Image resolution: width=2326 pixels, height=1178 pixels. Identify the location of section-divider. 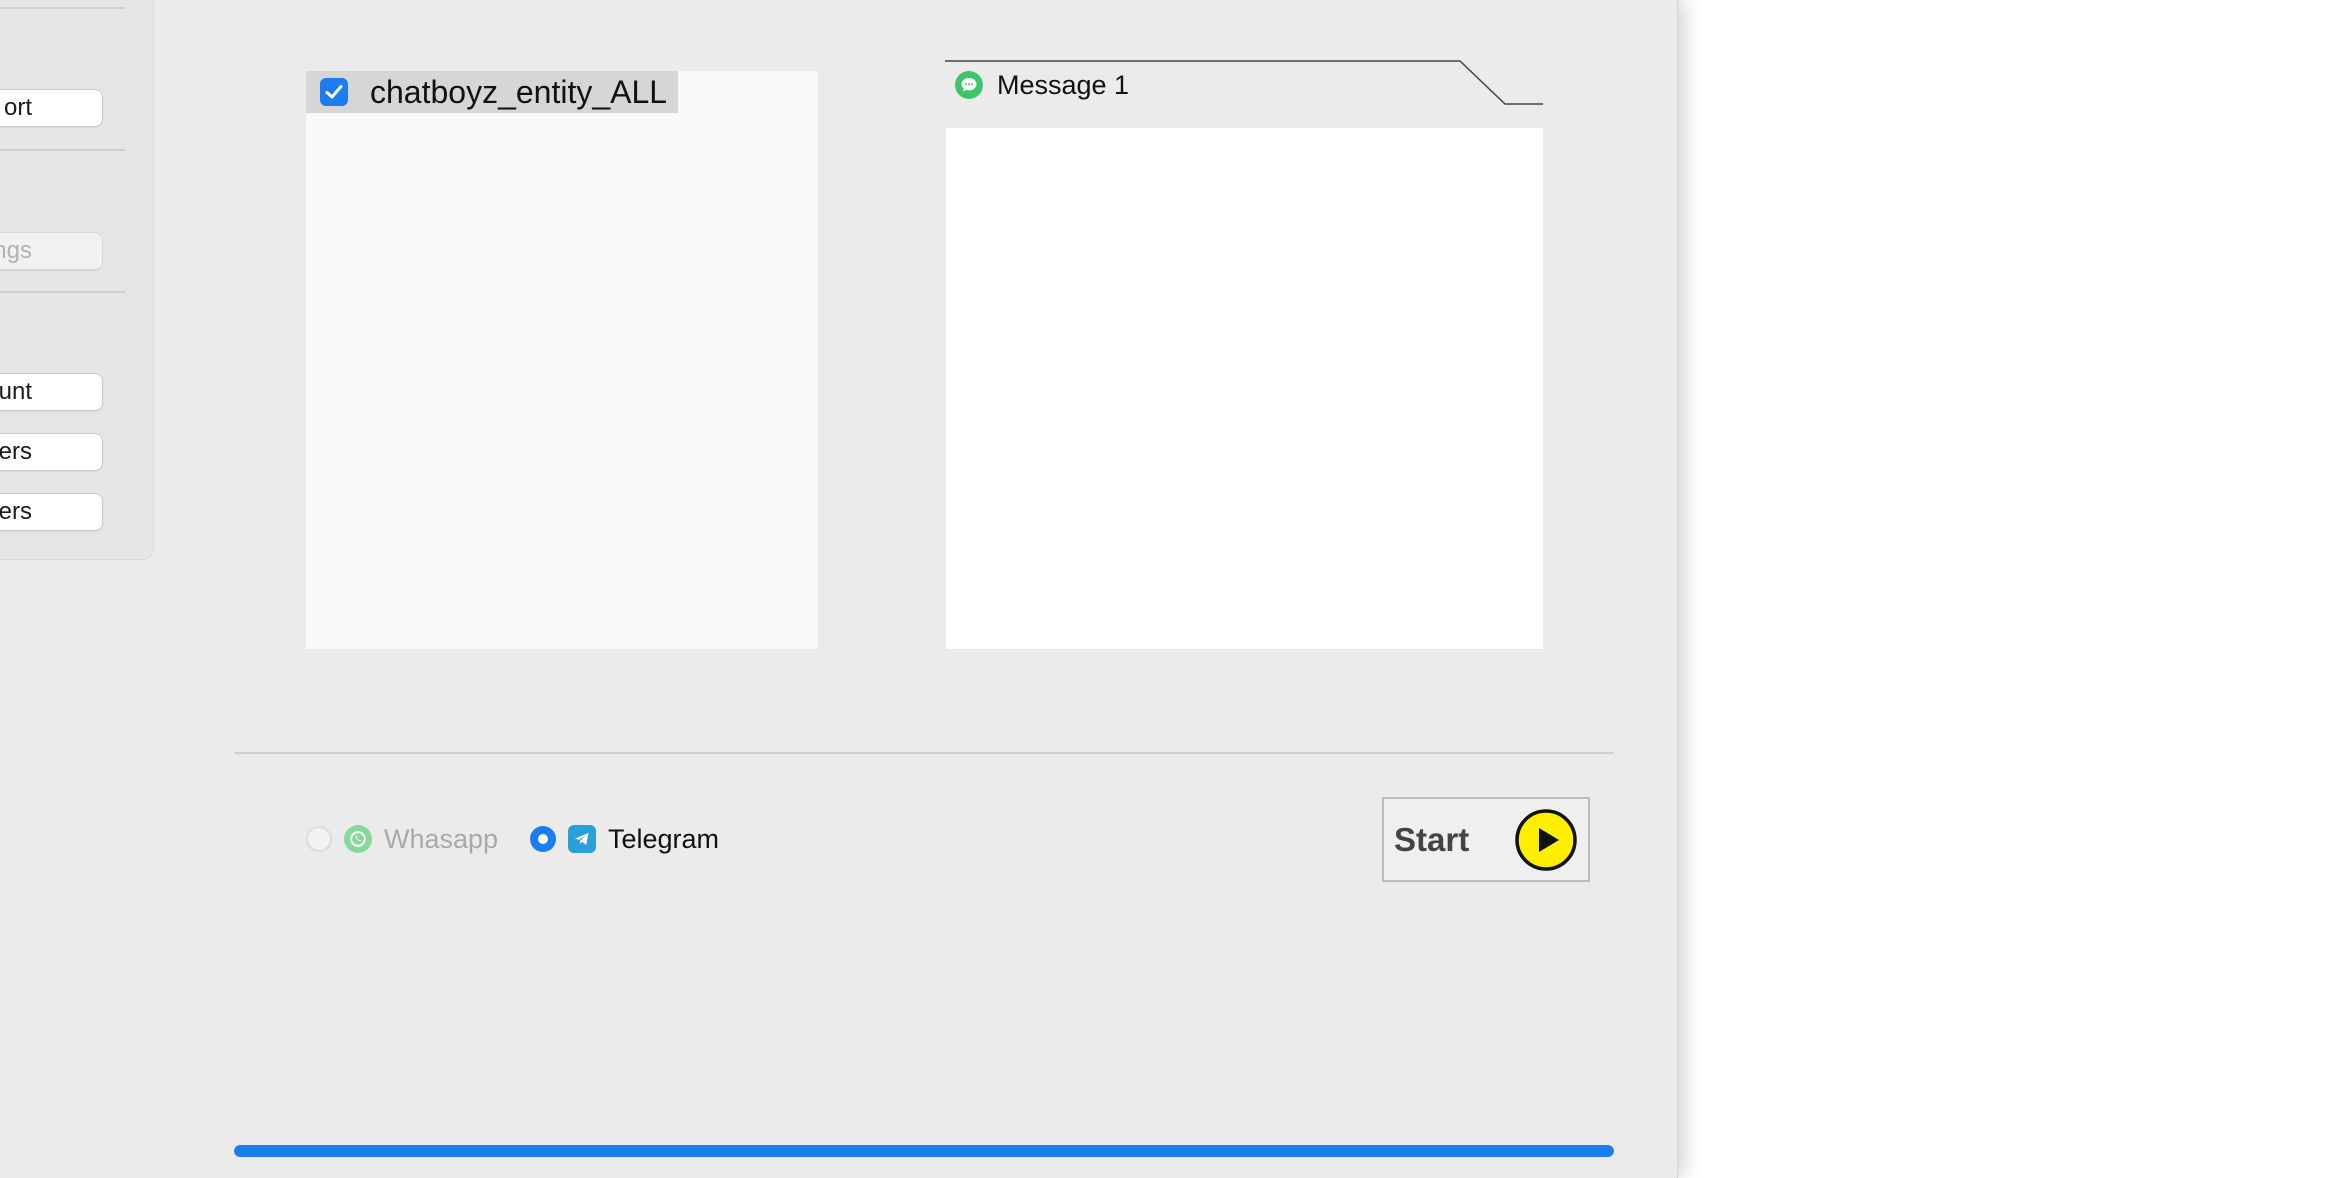
(924, 753).